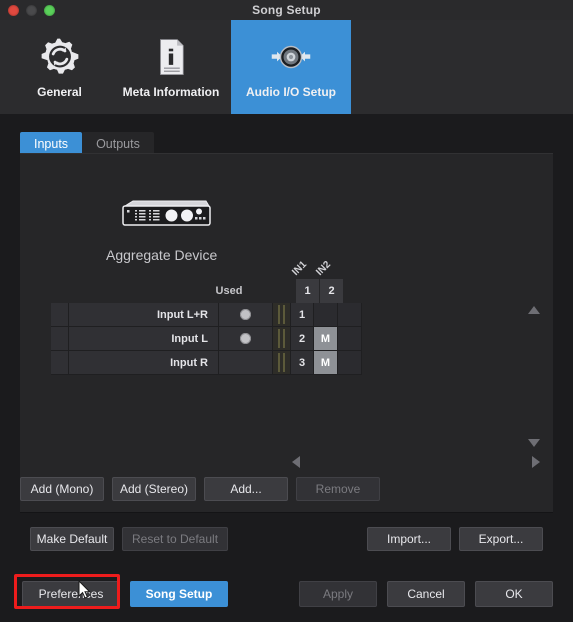 Image resolution: width=573 pixels, height=622 pixels. I want to click on audio-io-icon, so click(291, 57).